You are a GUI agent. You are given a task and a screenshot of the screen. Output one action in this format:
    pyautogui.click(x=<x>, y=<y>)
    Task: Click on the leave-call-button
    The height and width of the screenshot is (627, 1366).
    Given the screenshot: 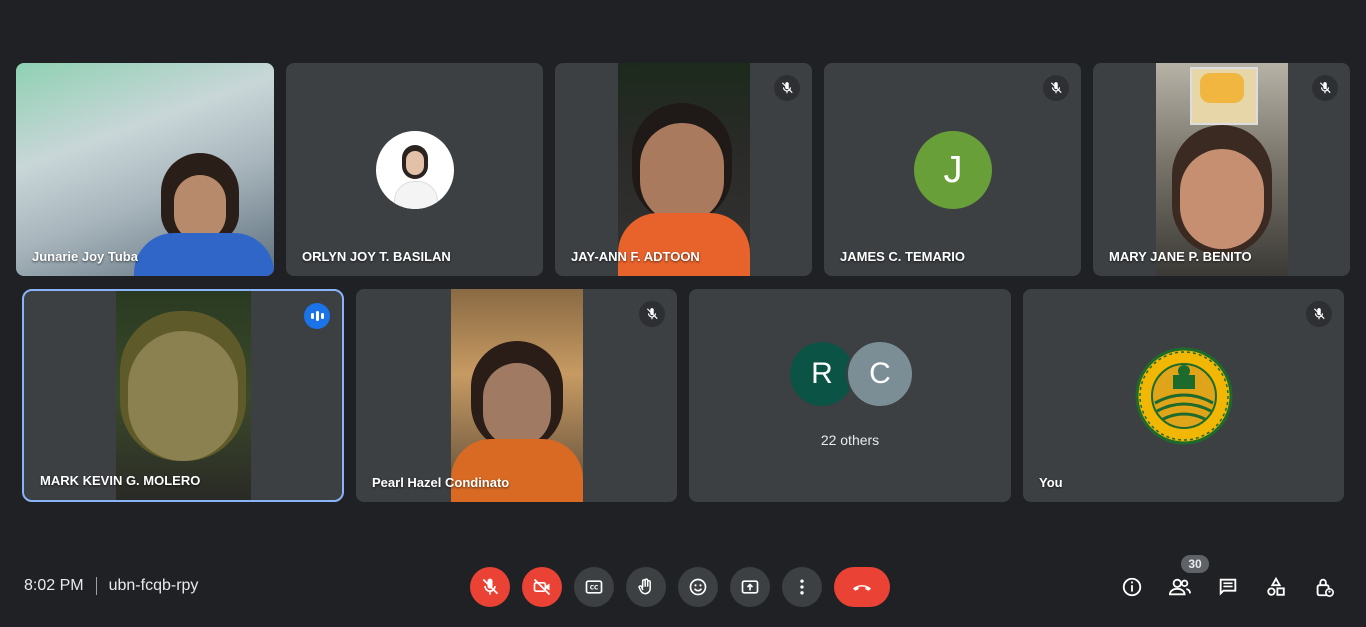 What is the action you would take?
    pyautogui.click(x=862, y=587)
    